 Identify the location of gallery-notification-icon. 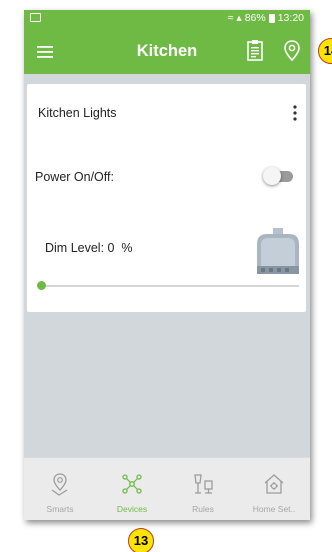
(35, 17).